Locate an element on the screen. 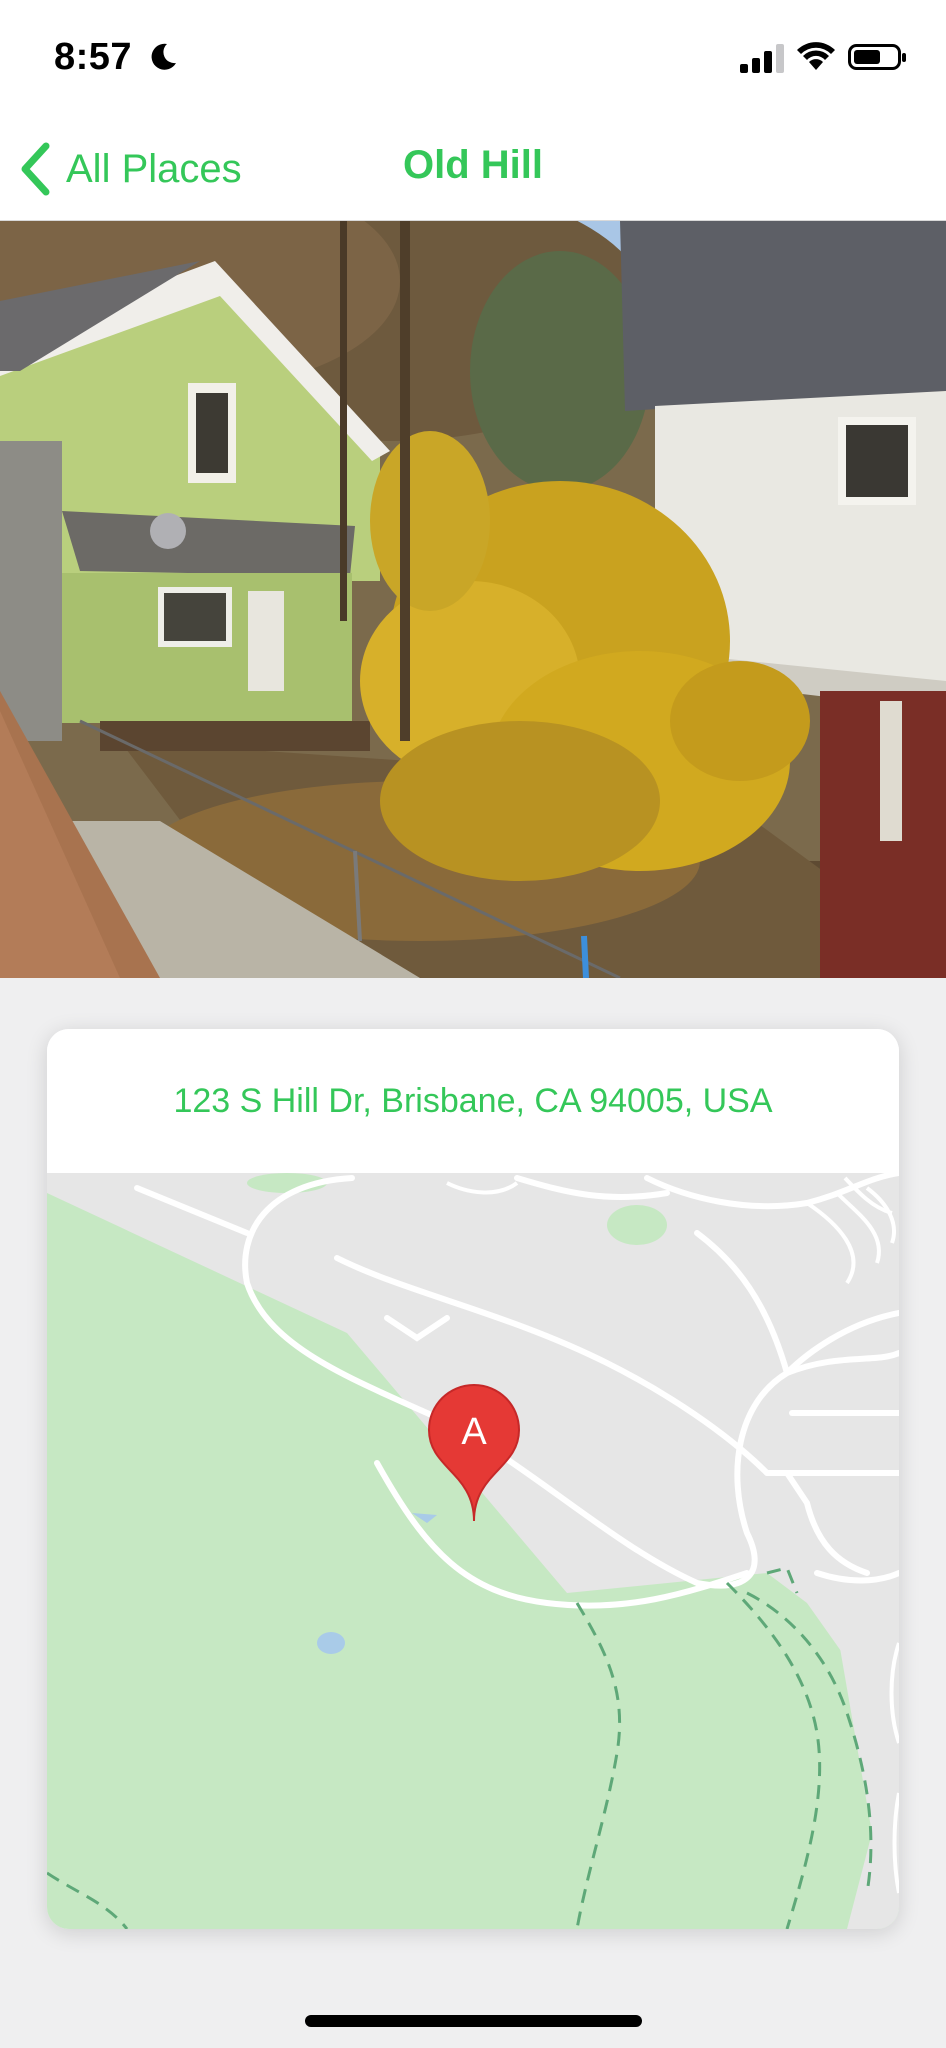 This screenshot has height=2048, width=946. status-time: 8:57 is located at coordinates (93, 57).